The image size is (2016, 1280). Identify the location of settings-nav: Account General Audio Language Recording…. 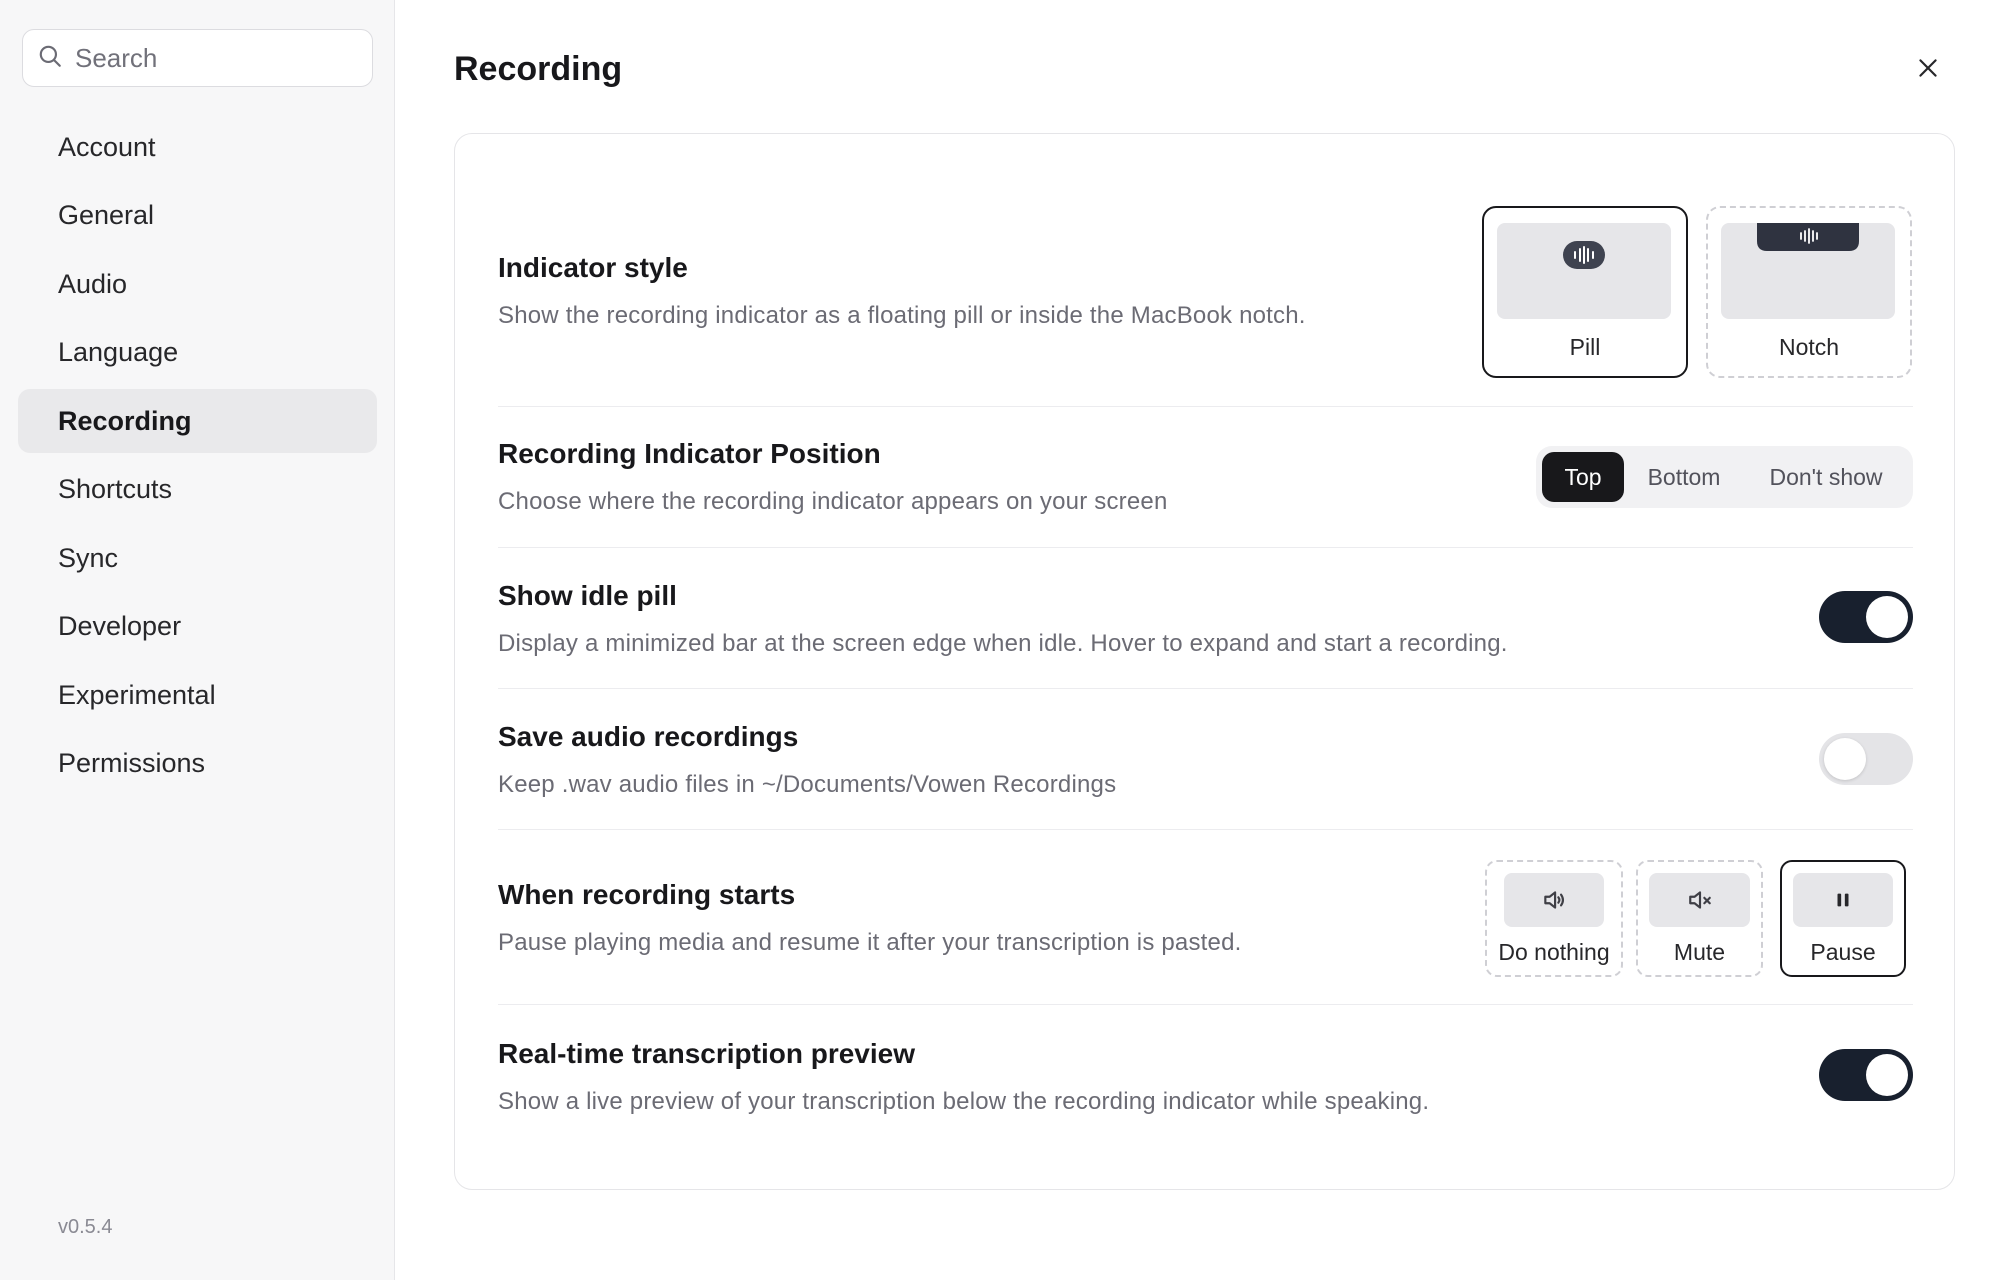
(197, 457).